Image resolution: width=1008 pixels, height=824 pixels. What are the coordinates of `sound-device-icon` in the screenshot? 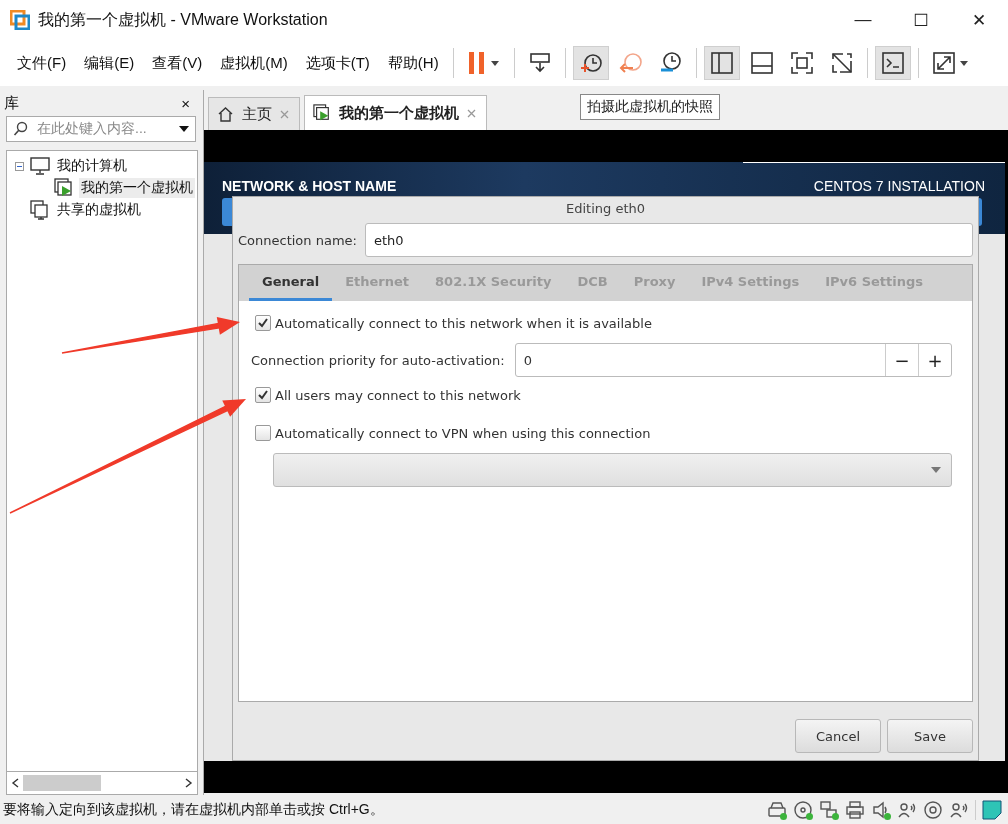 It's located at (881, 809).